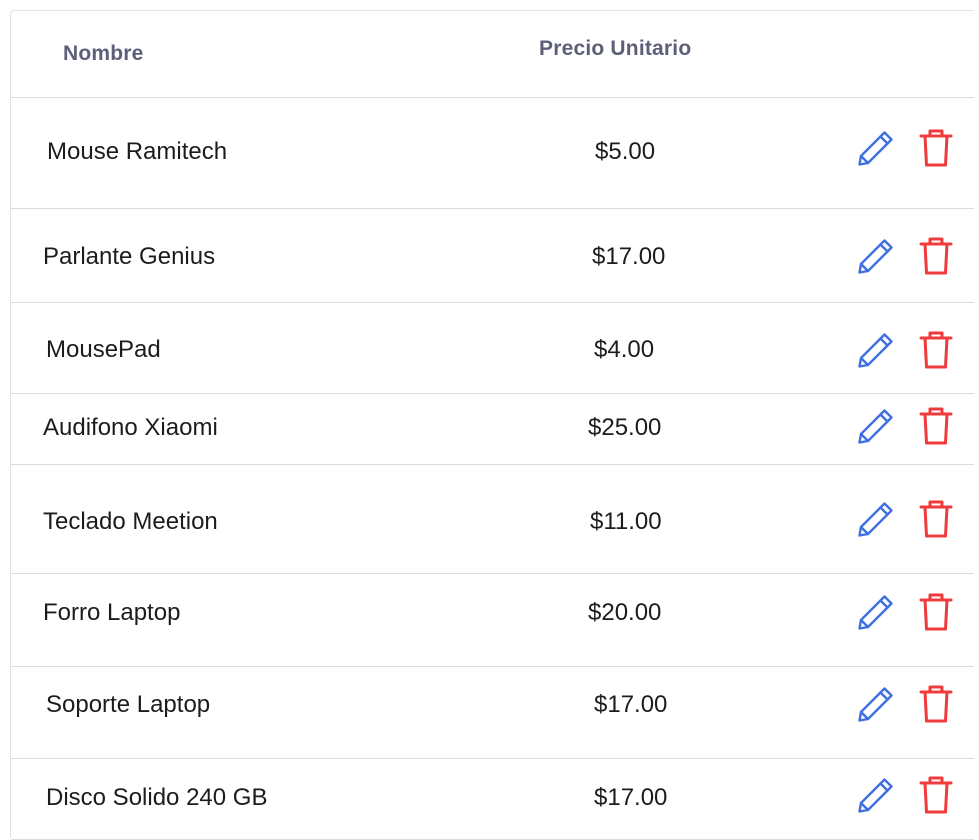 This screenshot has width=979, height=840. Describe the element at coordinates (492, 348) in the screenshot. I see `table-row: MousePad $4.00` at that location.